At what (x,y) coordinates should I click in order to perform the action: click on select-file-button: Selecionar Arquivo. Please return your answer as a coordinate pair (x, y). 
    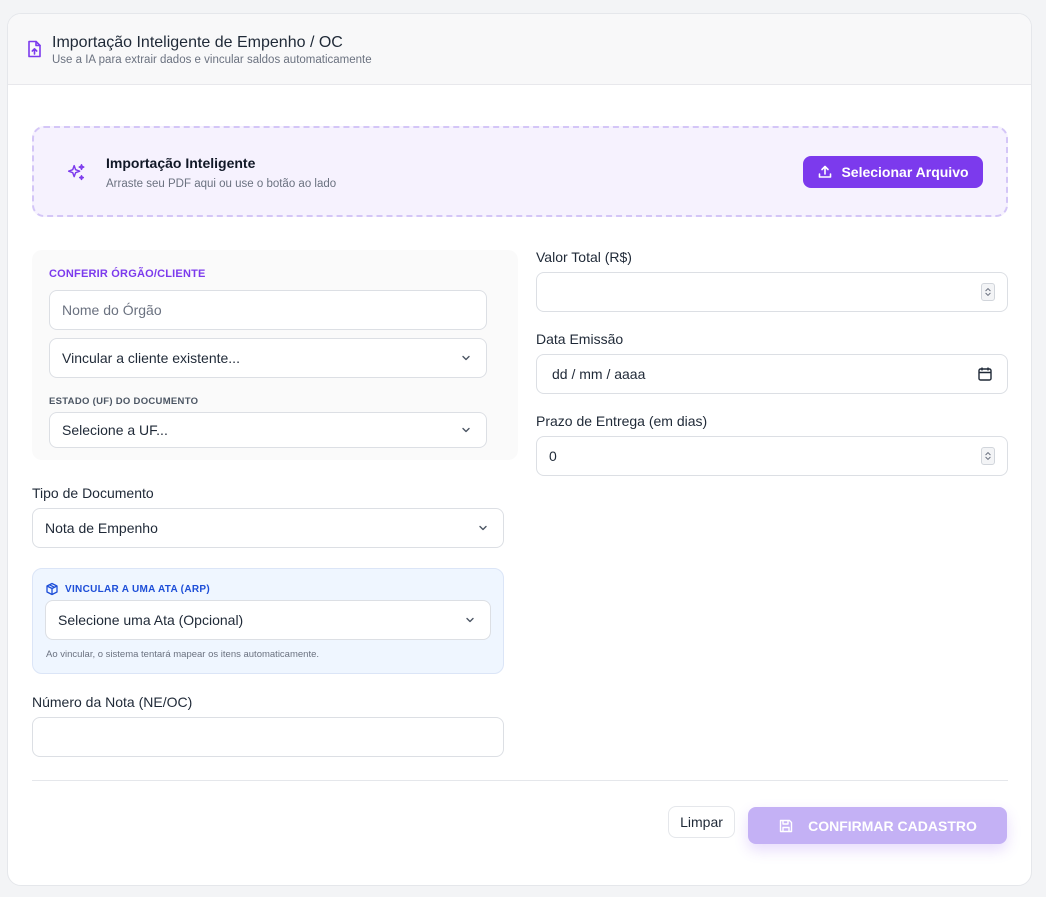
    Looking at the image, I should click on (893, 172).